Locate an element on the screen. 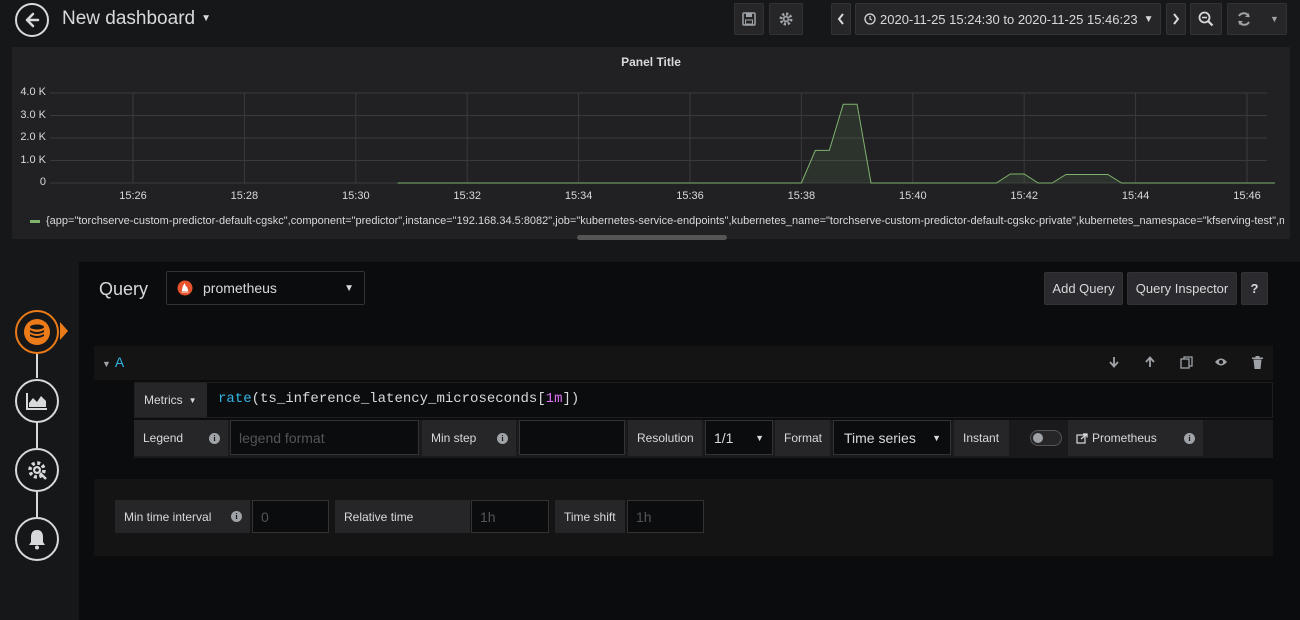 Image resolution: width=1300 pixels, height=620 pixels. clock-icon is located at coordinates (870, 19).